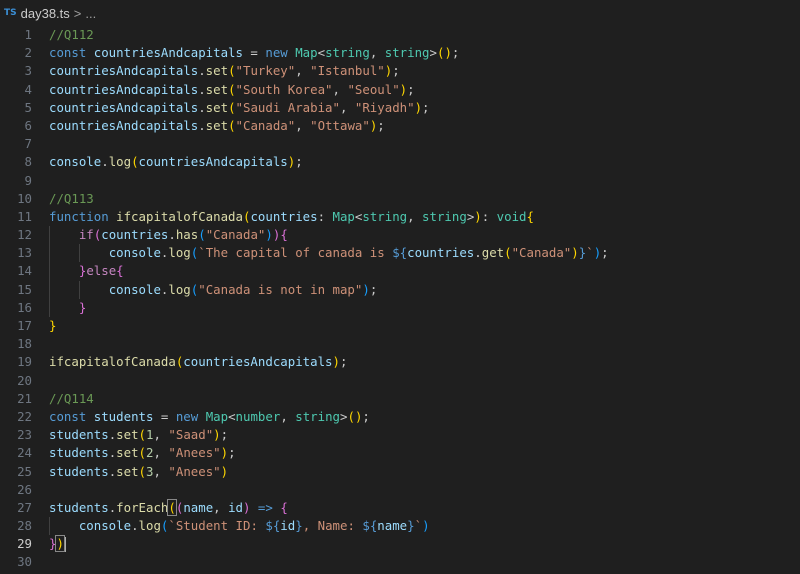 This screenshot has width=800, height=574. I want to click on code-token: , Name:, so click(332, 526).